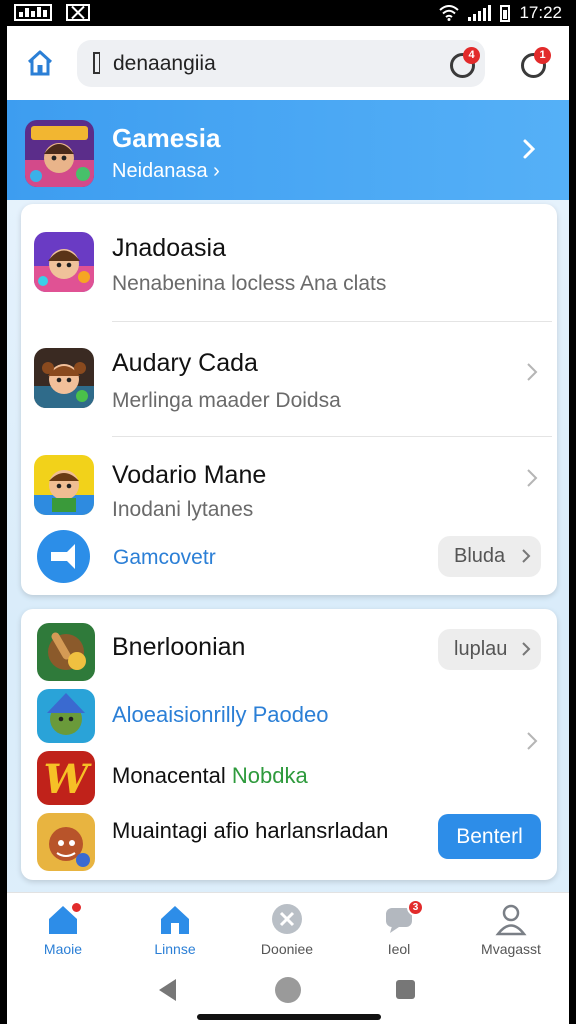 The height and width of the screenshot is (1024, 576). Describe the element at coordinates (167, 990) in the screenshot. I see `back-icon` at that location.